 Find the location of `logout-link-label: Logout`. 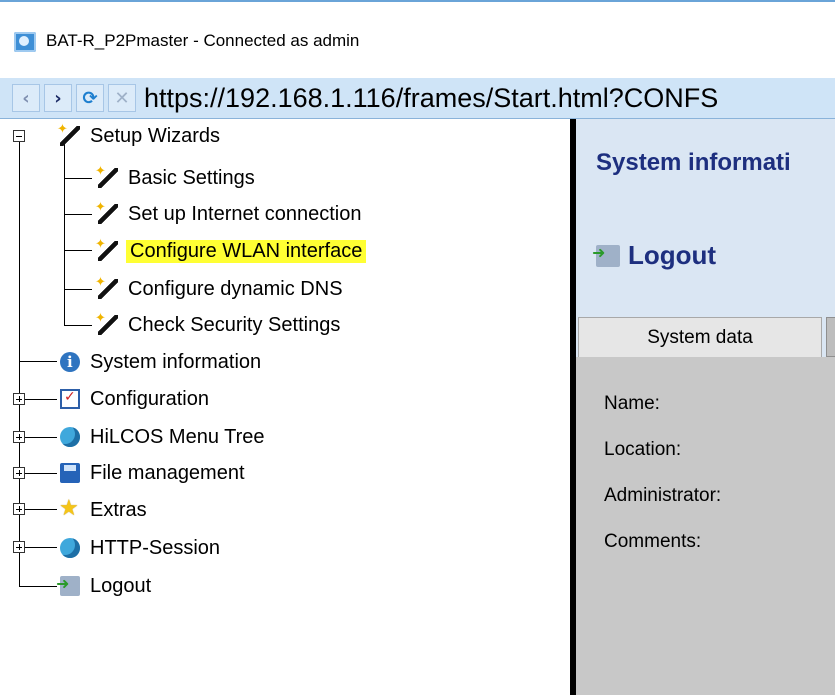

logout-link-label: Logout is located at coordinates (672, 255).